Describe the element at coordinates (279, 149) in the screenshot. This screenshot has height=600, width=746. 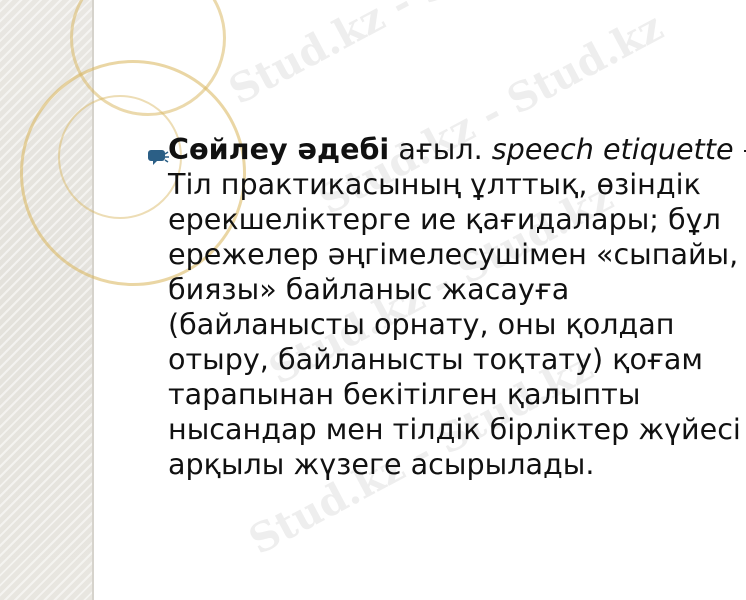
I see `term-title: Сөйлеу әдебі` at that location.